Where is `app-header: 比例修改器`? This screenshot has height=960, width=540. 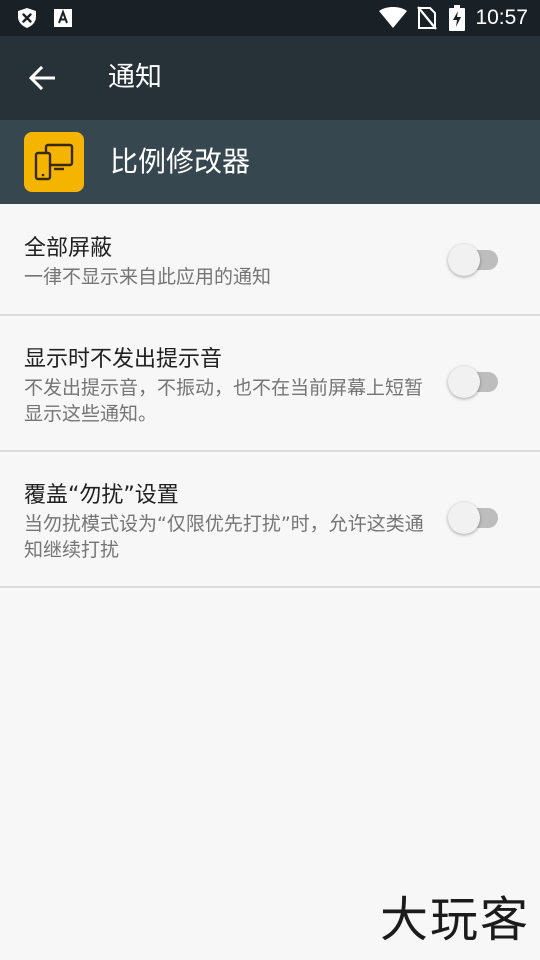 app-header: 比例修改器 is located at coordinates (270, 162).